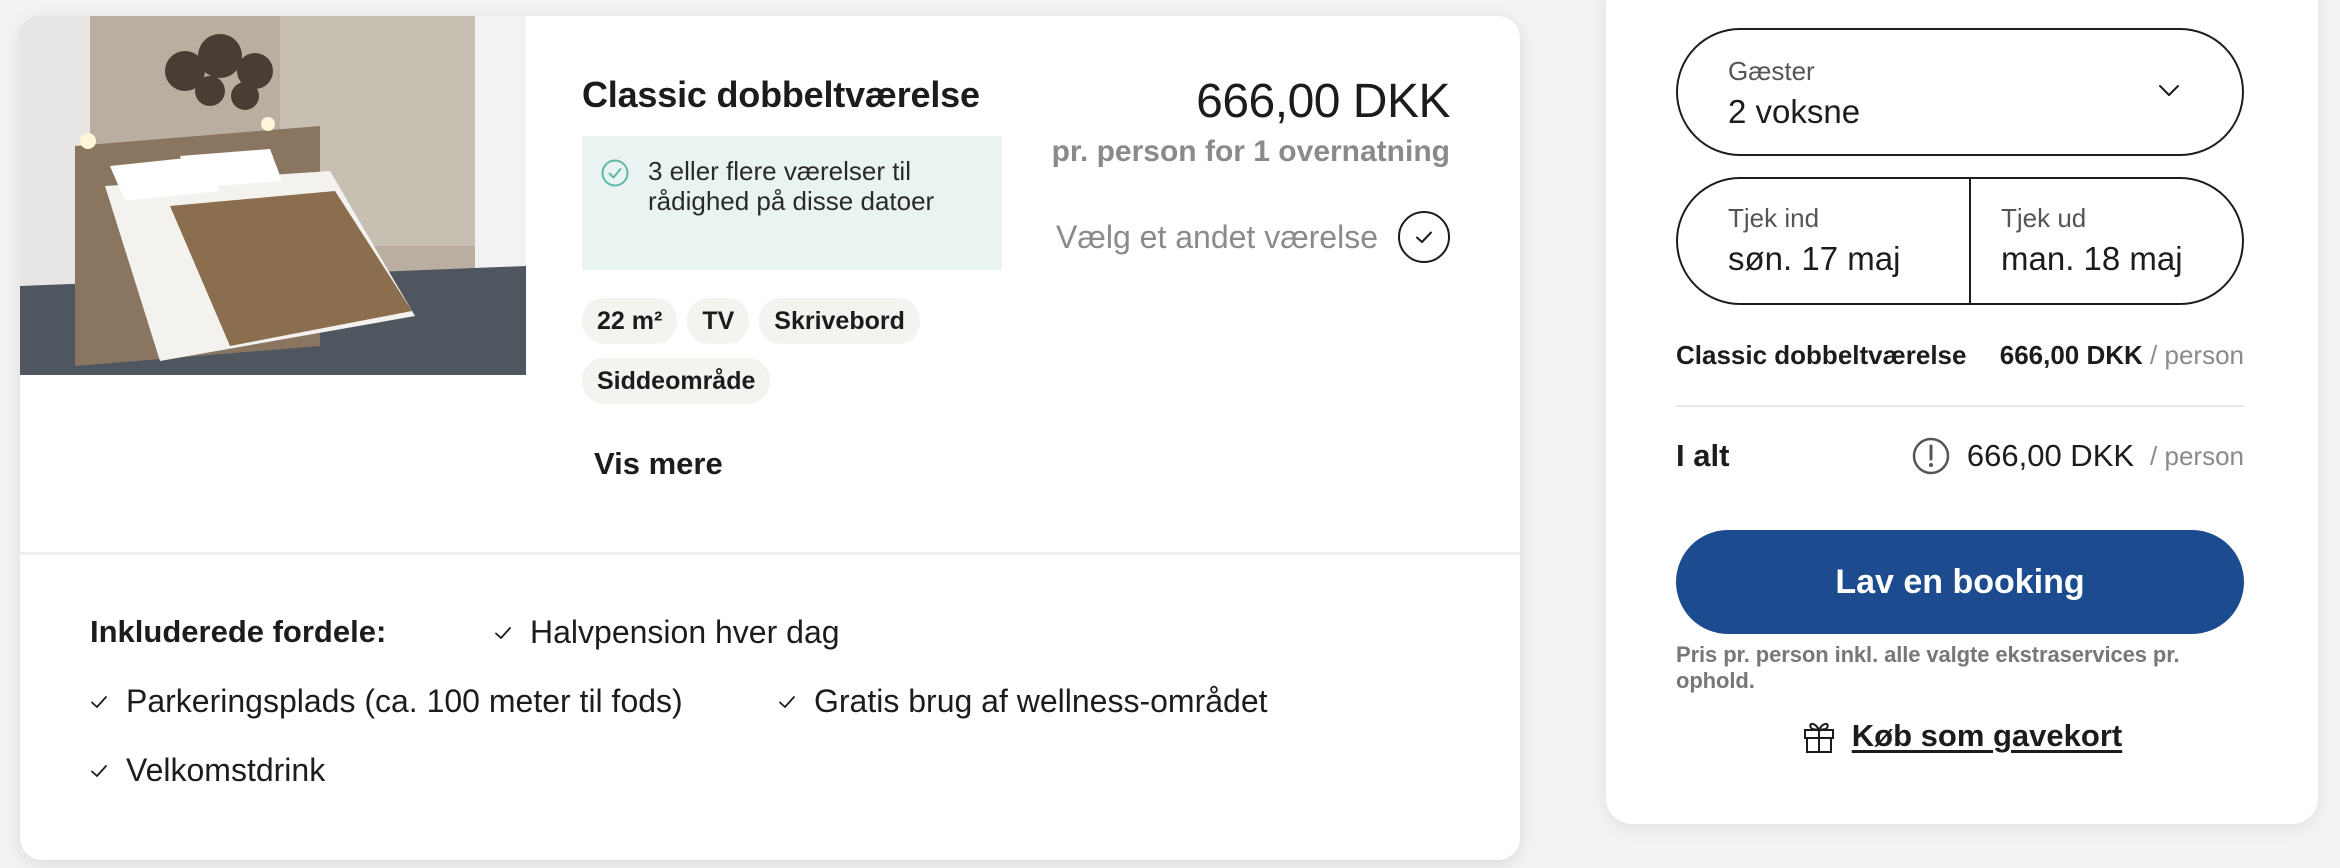 This screenshot has height=868, width=2340. Describe the element at coordinates (1703, 455) in the screenshot. I see `total-label: I alt` at that location.